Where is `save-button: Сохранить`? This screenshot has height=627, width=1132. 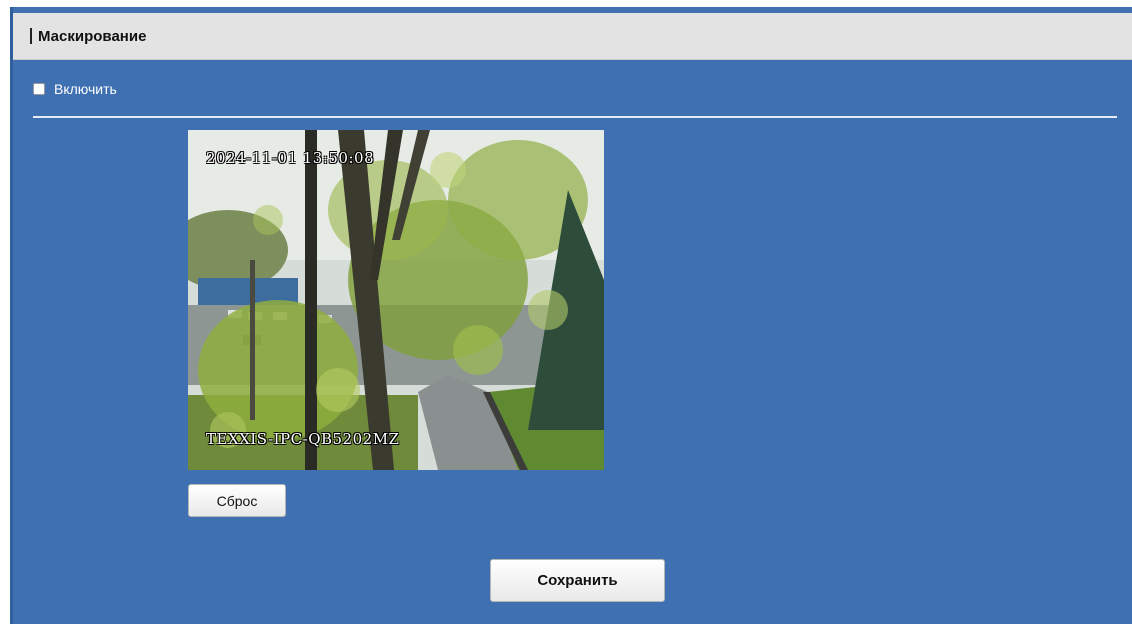 save-button: Сохранить is located at coordinates (577, 580).